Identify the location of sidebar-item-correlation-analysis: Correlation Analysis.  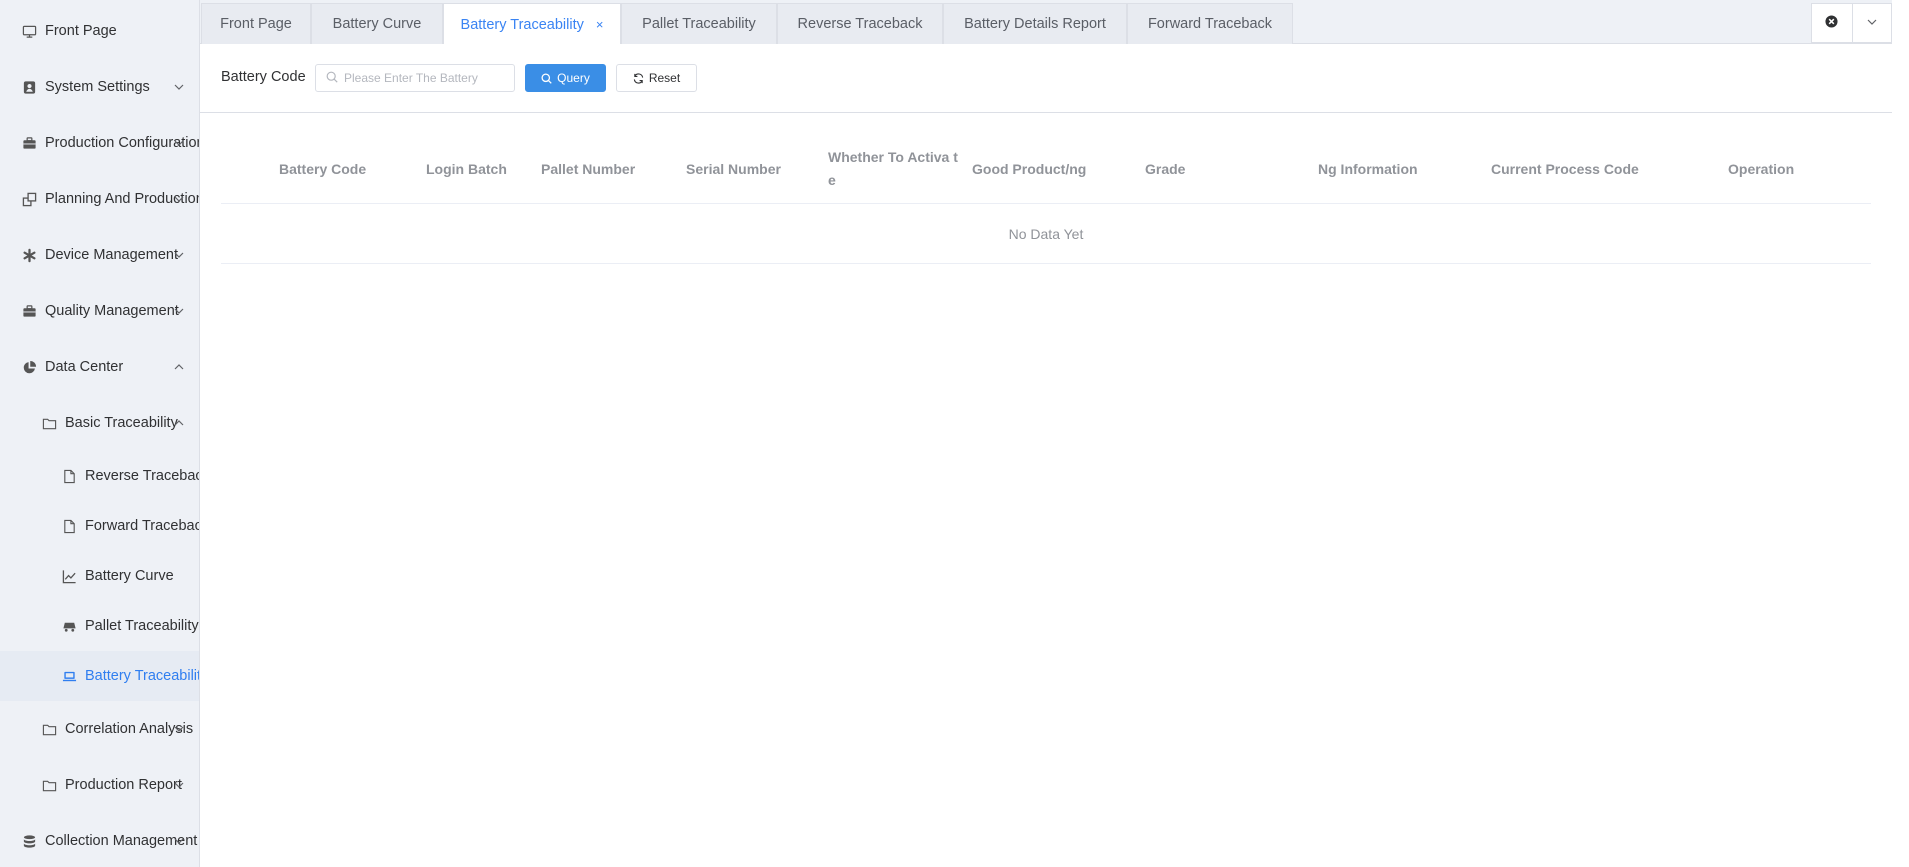
(99, 729).